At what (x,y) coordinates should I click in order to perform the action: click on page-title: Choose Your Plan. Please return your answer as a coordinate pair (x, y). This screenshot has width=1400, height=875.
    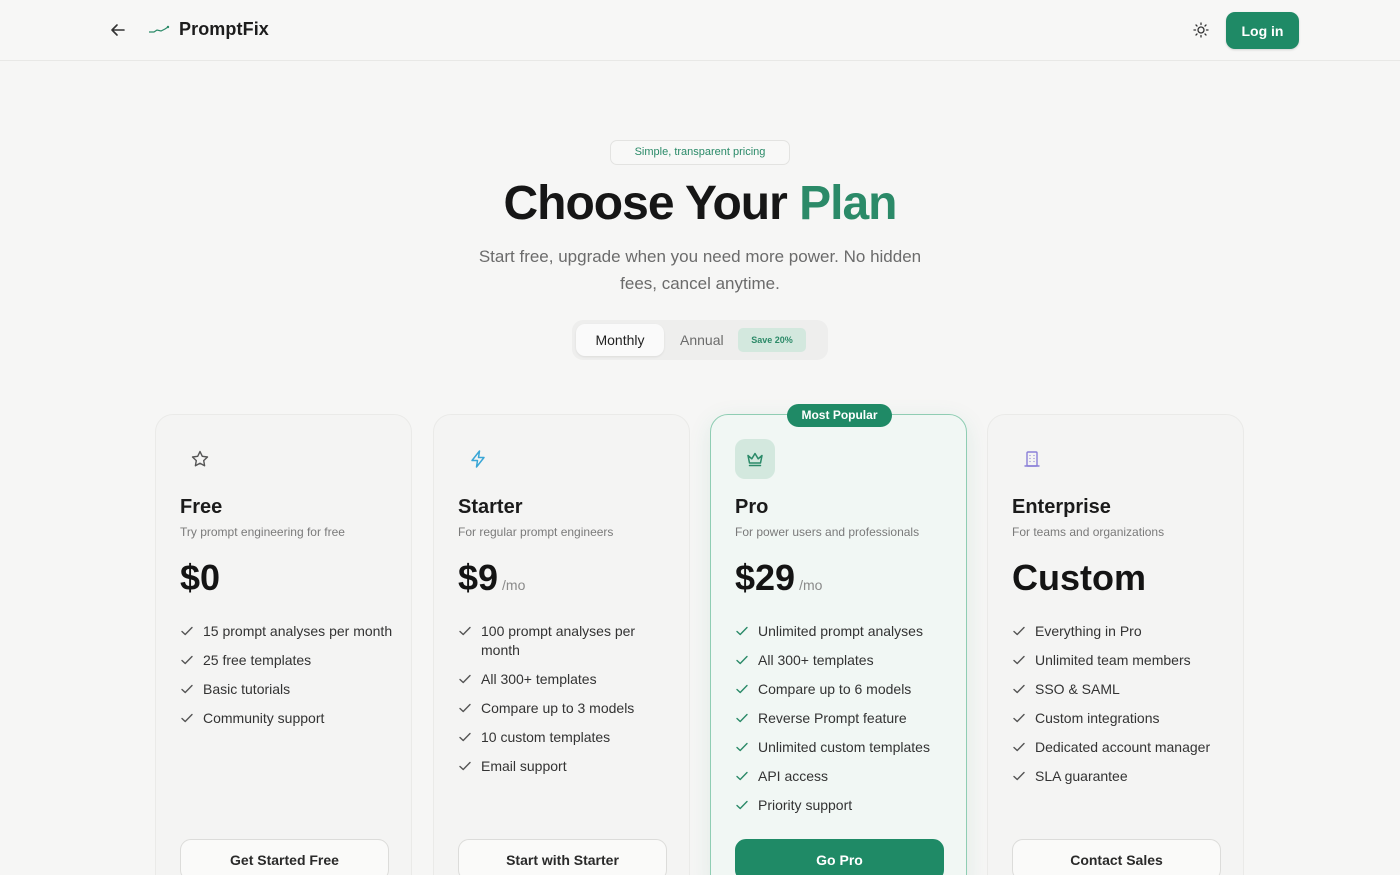
    Looking at the image, I should click on (700, 203).